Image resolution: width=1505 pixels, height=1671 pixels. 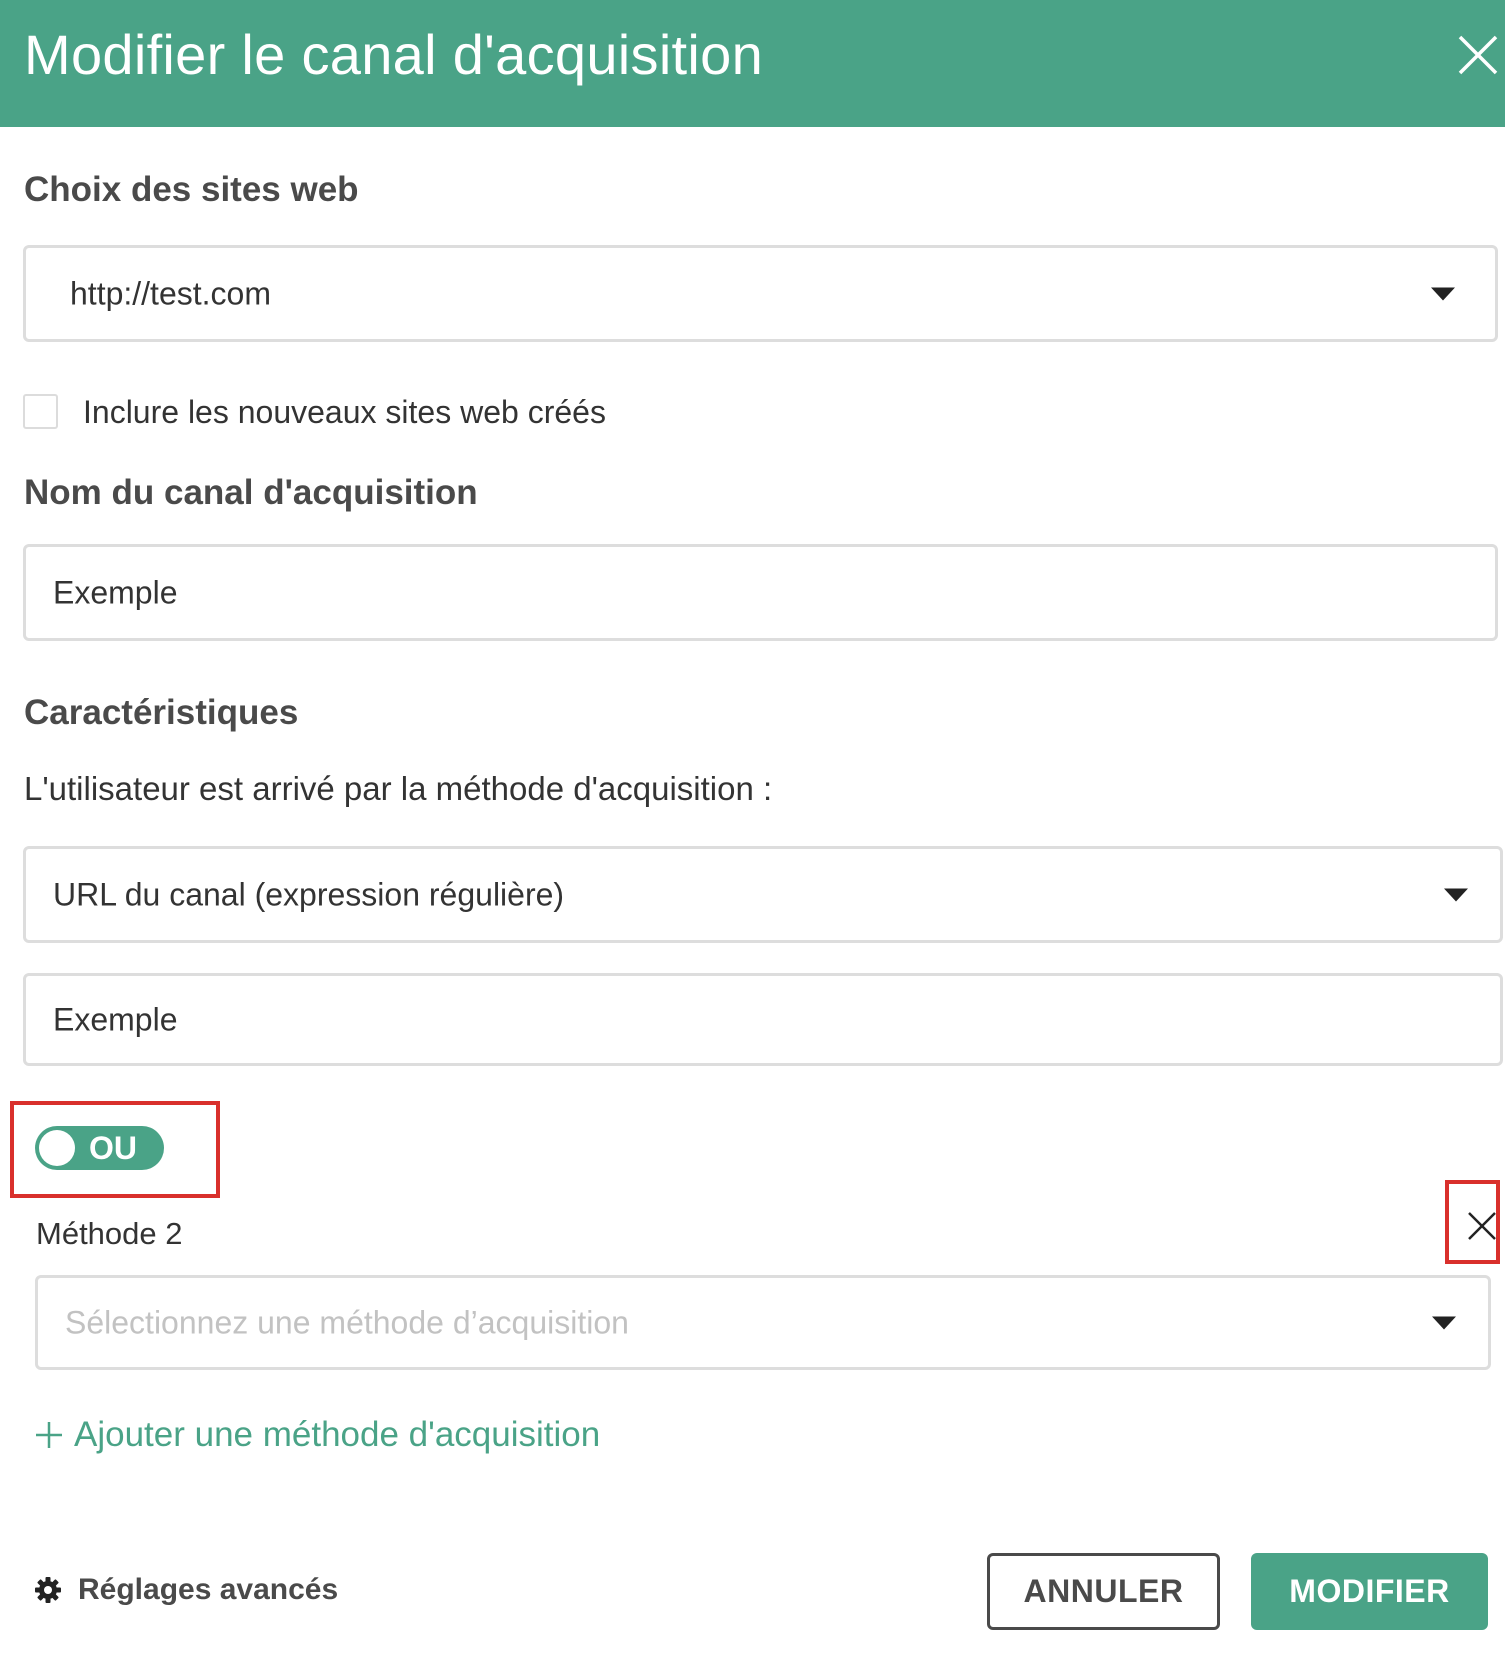 What do you see at coordinates (161, 712) in the screenshot?
I see `characteristics-section-title: Caractéristiques` at bounding box center [161, 712].